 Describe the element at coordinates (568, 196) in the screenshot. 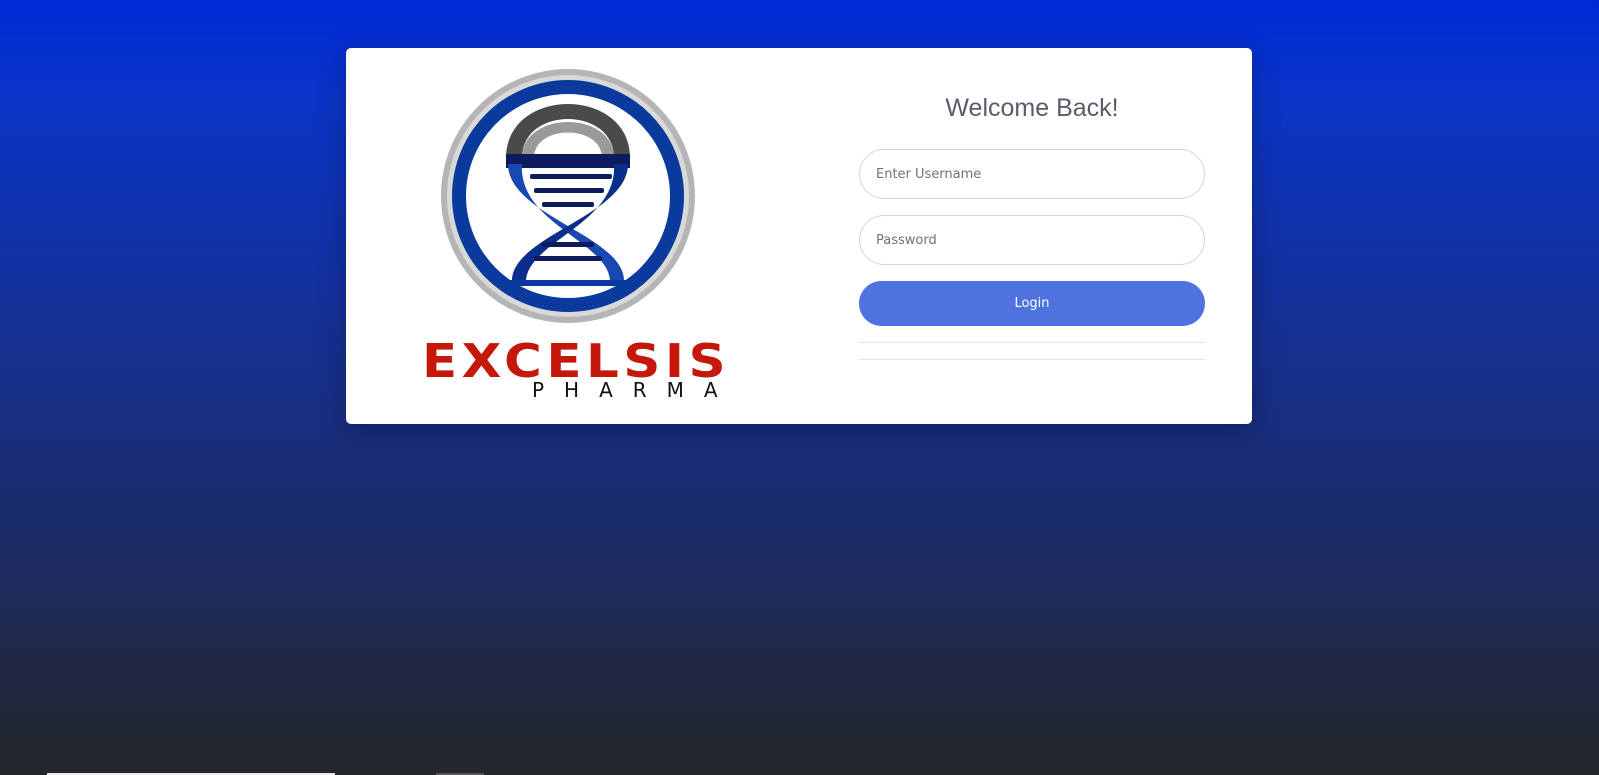

I see `dna-helix-icon` at that location.